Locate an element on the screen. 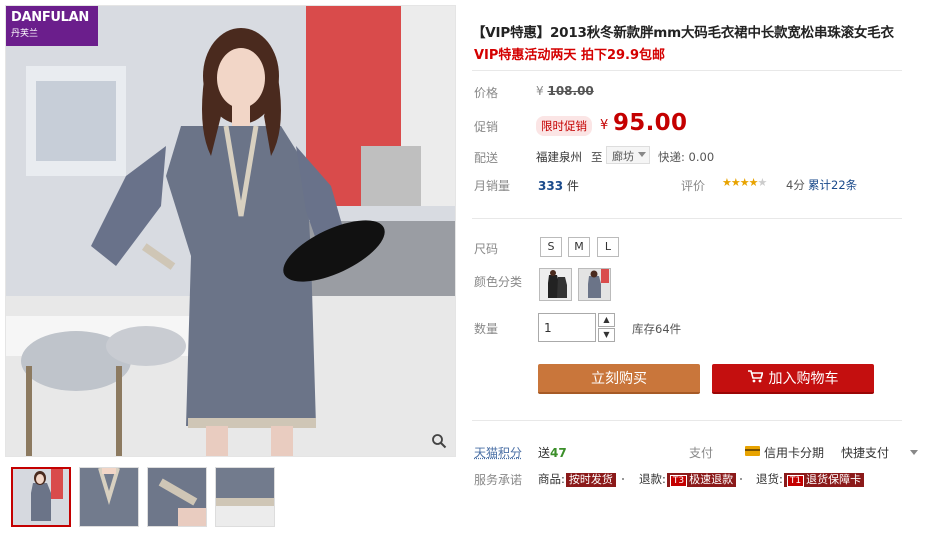 Image resolution: width=930 pixels, height=539 pixels. monthly-sales-unit: 件 is located at coordinates (572, 186).